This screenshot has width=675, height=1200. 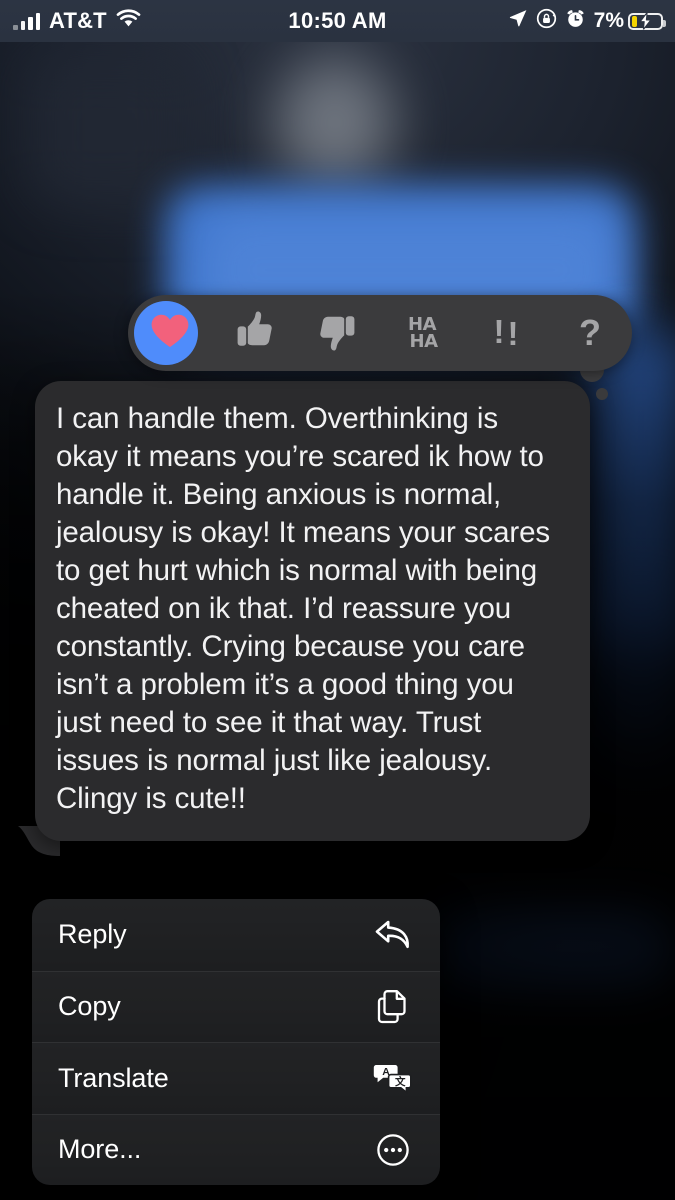 What do you see at coordinates (393, 1150) in the screenshot?
I see `ellipsis-circle-icon` at bounding box center [393, 1150].